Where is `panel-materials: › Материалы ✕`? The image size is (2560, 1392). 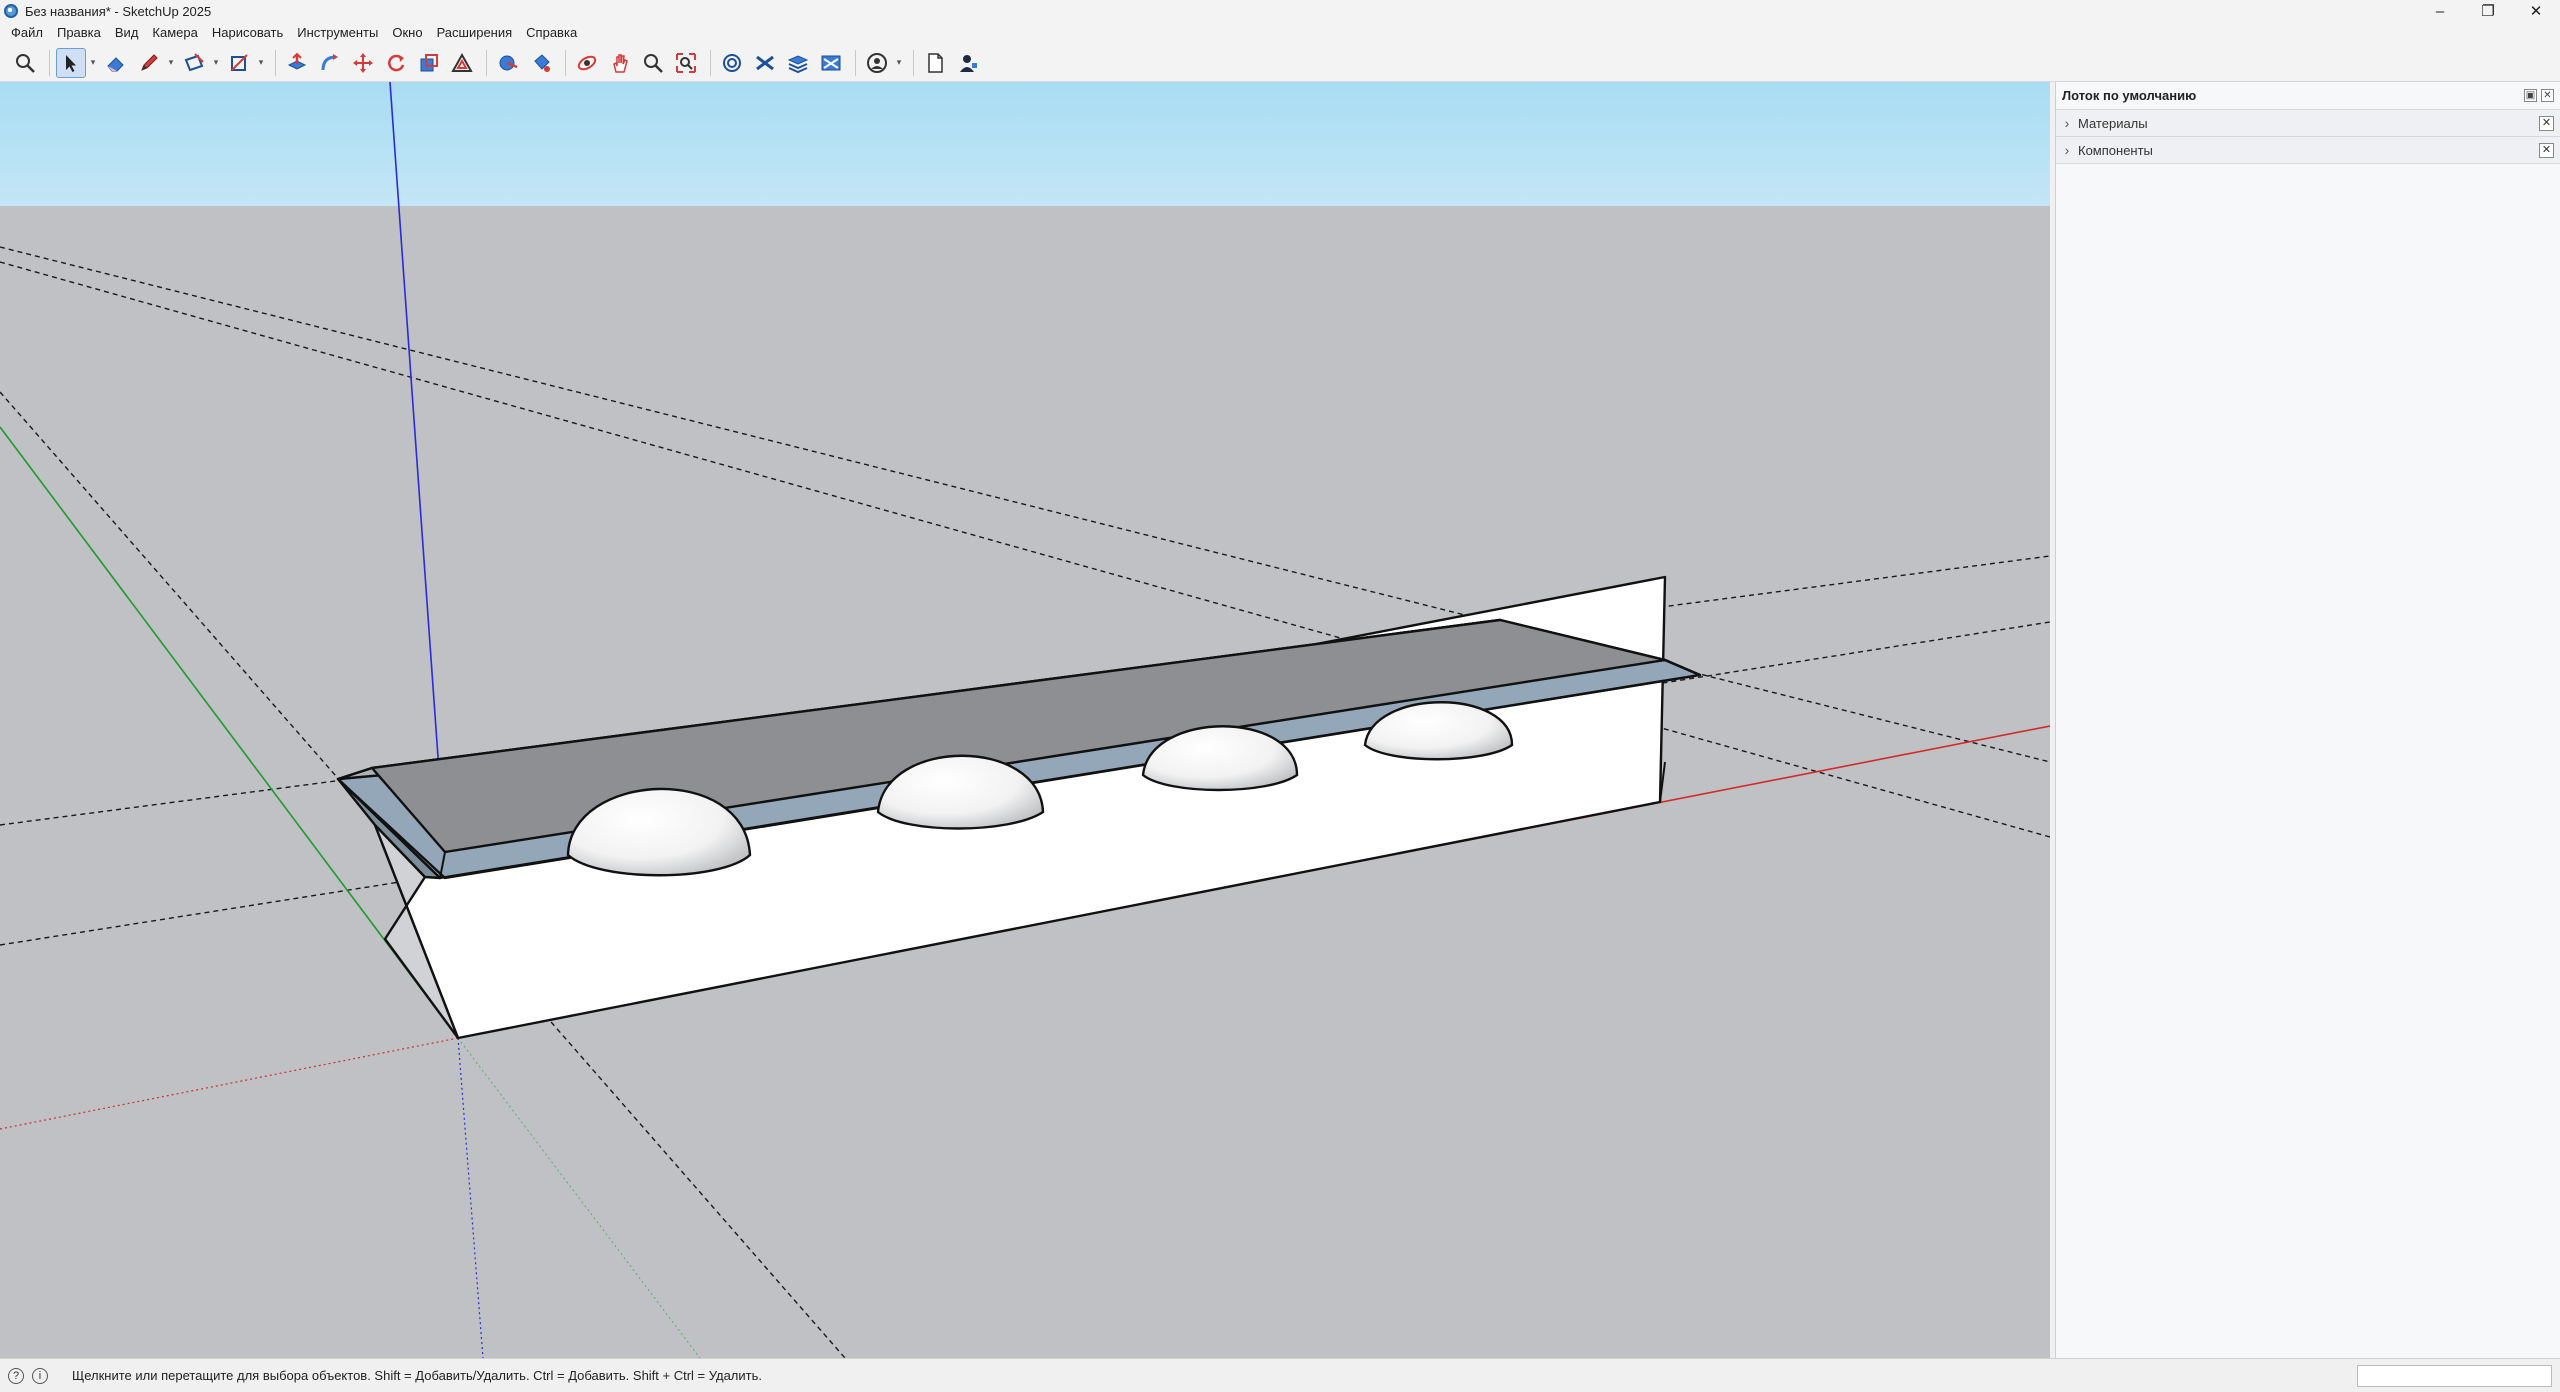
panel-materials: › Материалы ✕ is located at coordinates (2308, 123).